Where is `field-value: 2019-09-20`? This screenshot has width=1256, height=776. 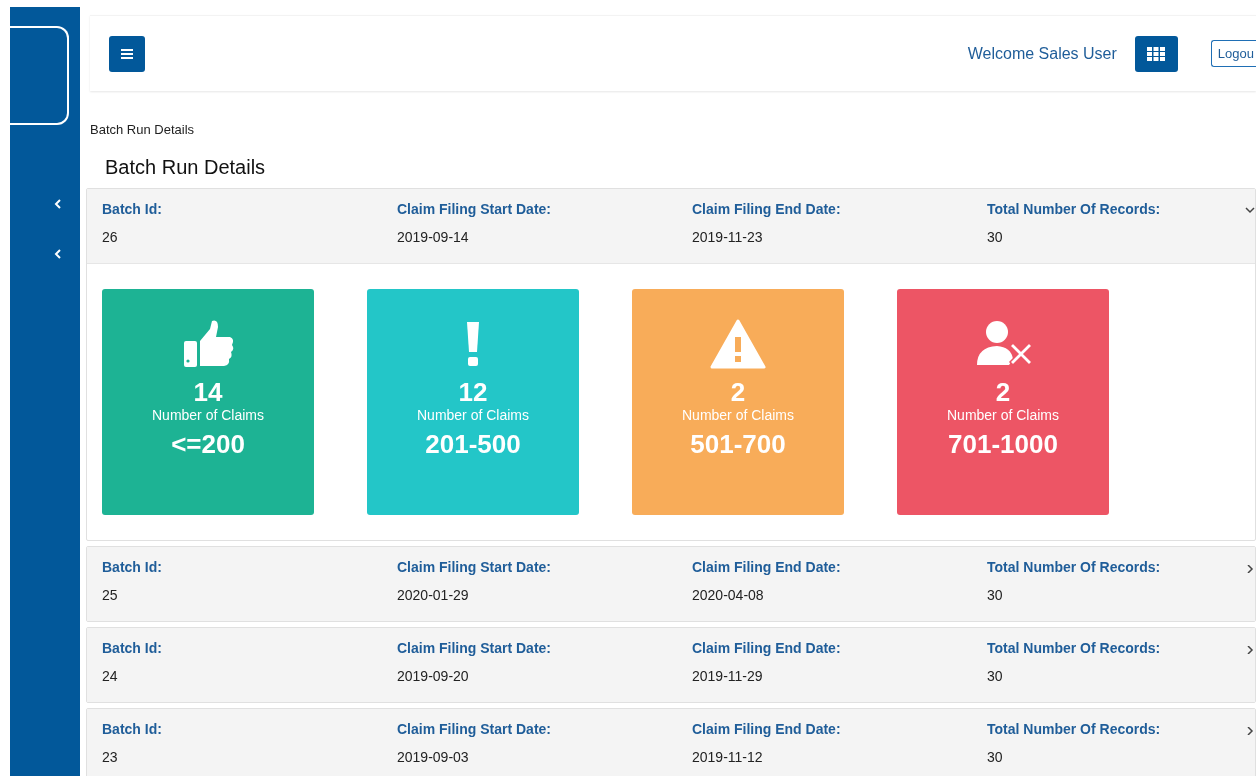 field-value: 2019-09-20 is located at coordinates (433, 676).